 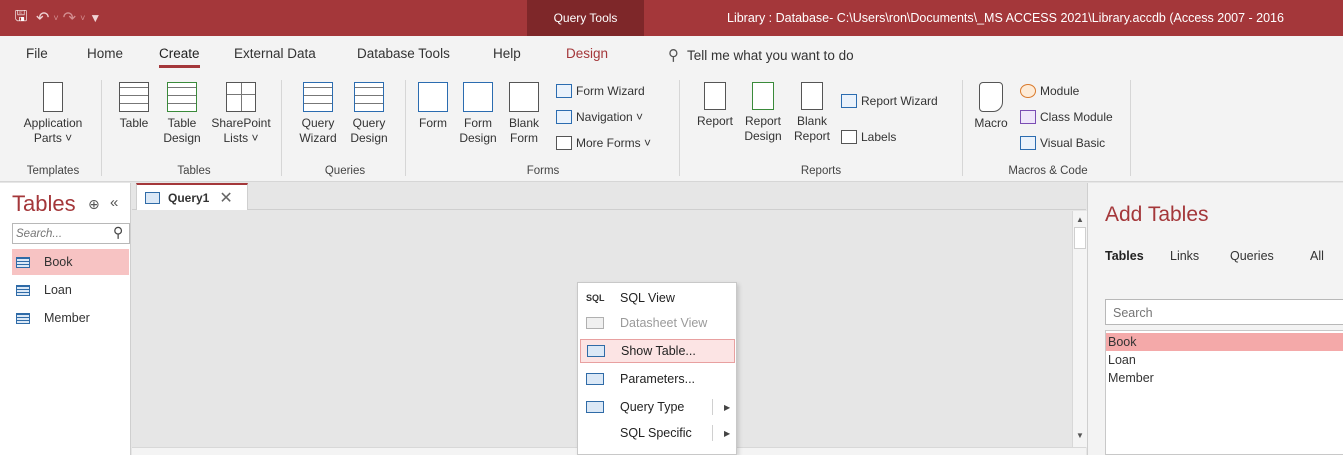 What do you see at coordinates (1224, 360) in the screenshot?
I see `list-item-loan: Loan` at bounding box center [1224, 360].